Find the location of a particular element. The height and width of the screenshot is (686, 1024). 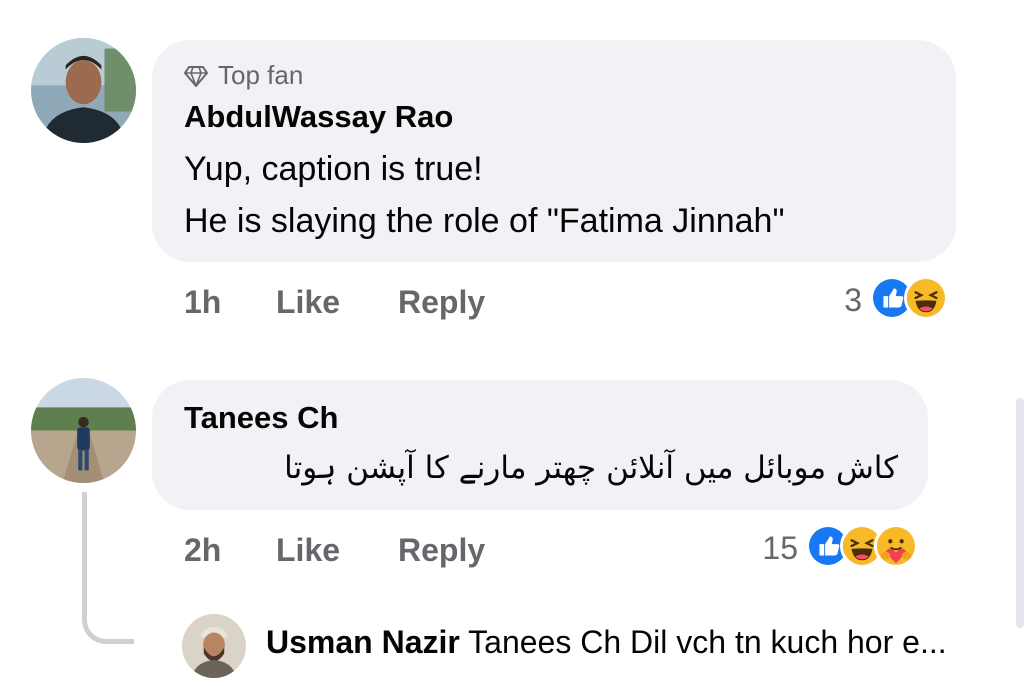

reply-thread-connector is located at coordinates (108, 568).